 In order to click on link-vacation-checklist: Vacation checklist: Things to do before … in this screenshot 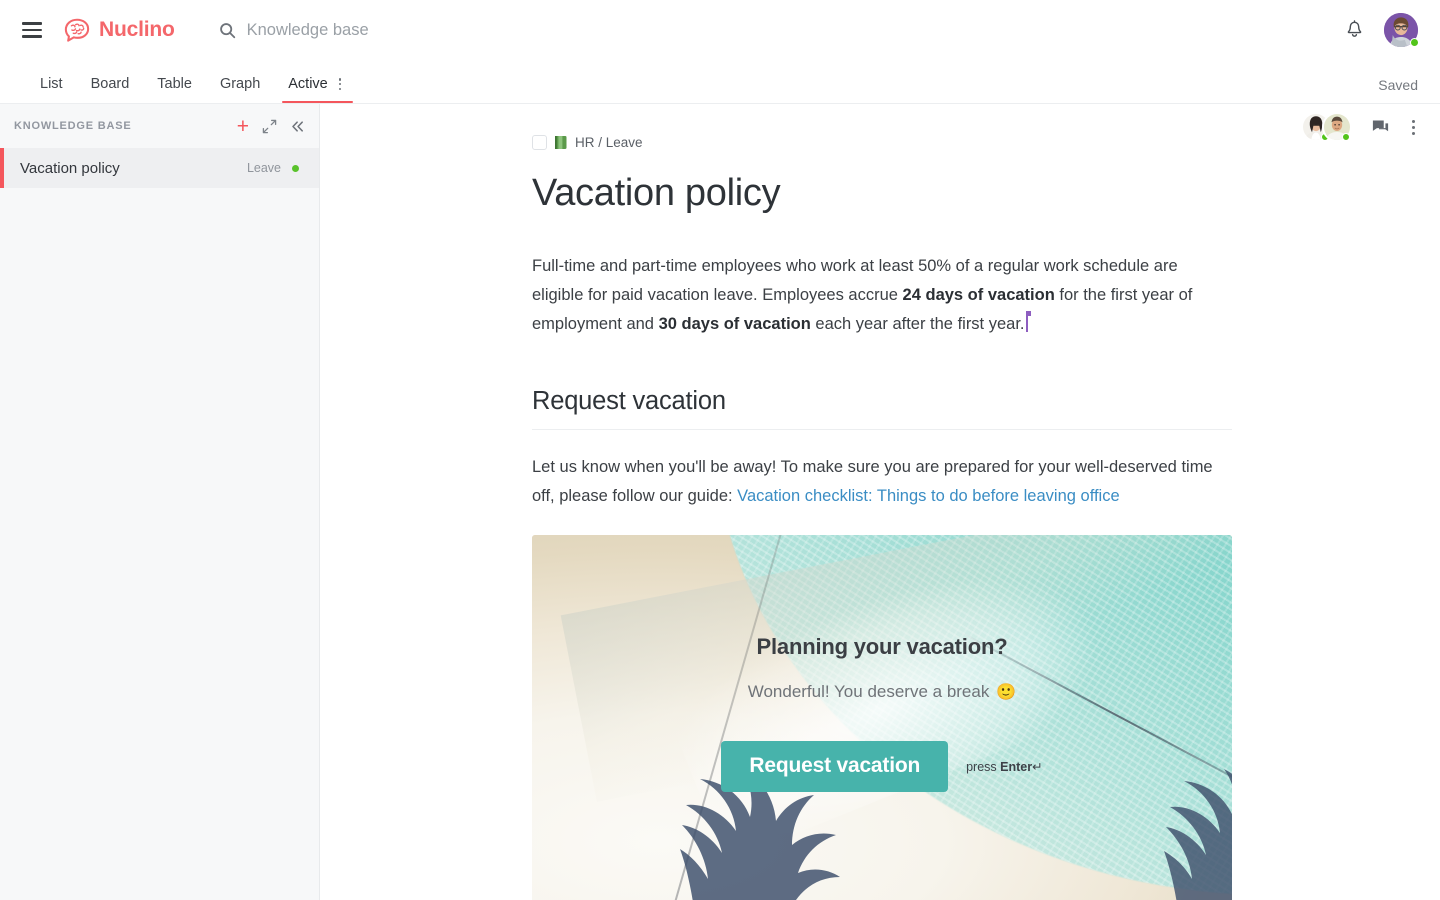, I will do `click(928, 496)`.